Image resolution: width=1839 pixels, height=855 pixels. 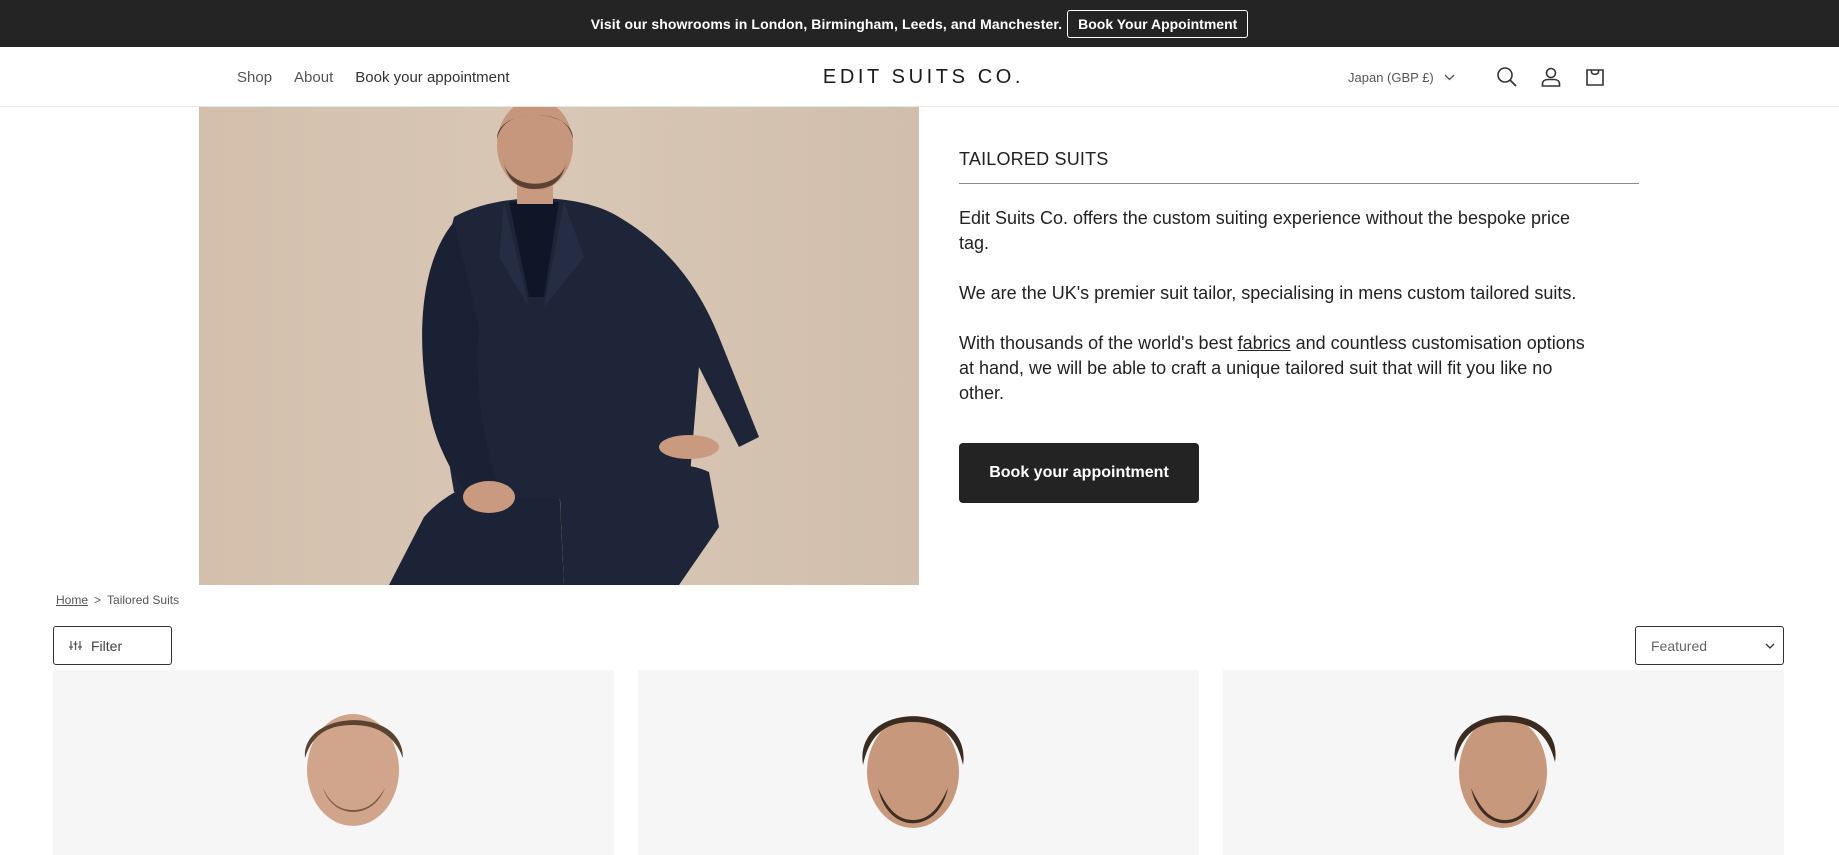 I want to click on main-nav: Shop About Book your appointment, so click(x=373, y=77).